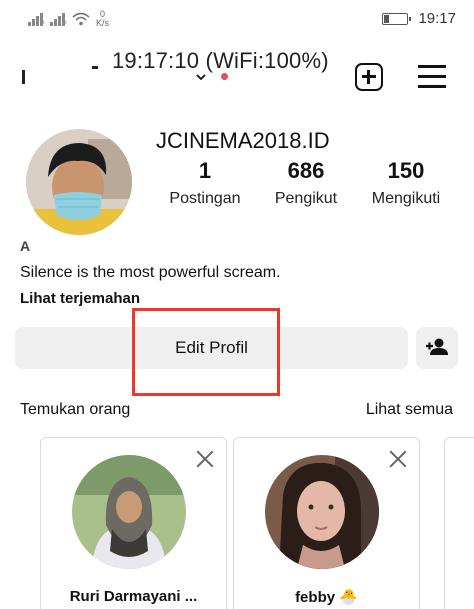  I want to click on stat-following: 150 Mengikuti, so click(406, 183).